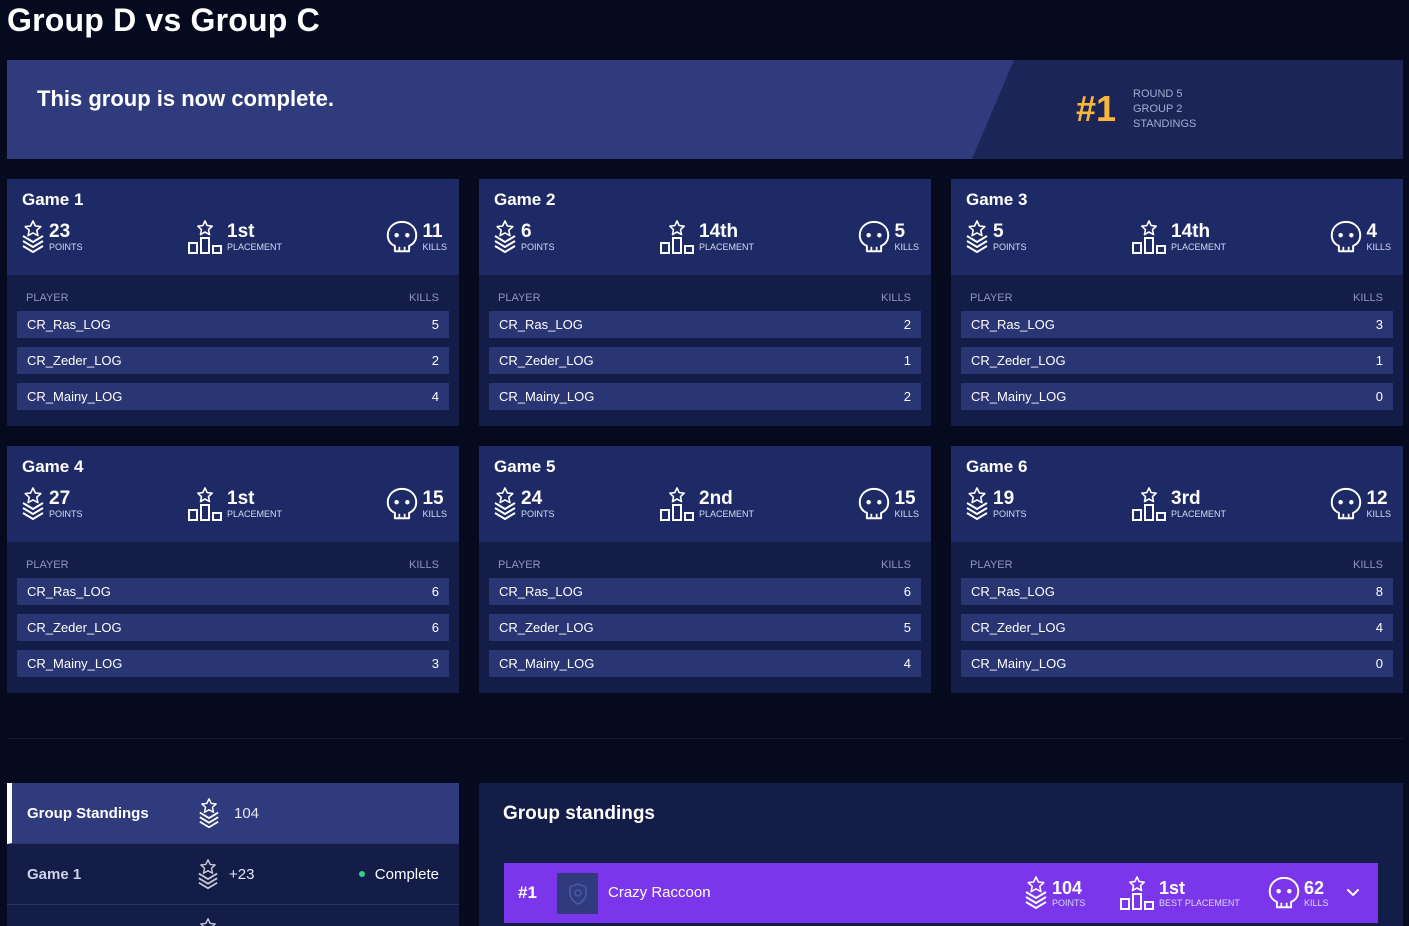  Describe the element at coordinates (233, 813) in the screenshot. I see `sidebar-item-group-standings: Group Standings 104` at that location.